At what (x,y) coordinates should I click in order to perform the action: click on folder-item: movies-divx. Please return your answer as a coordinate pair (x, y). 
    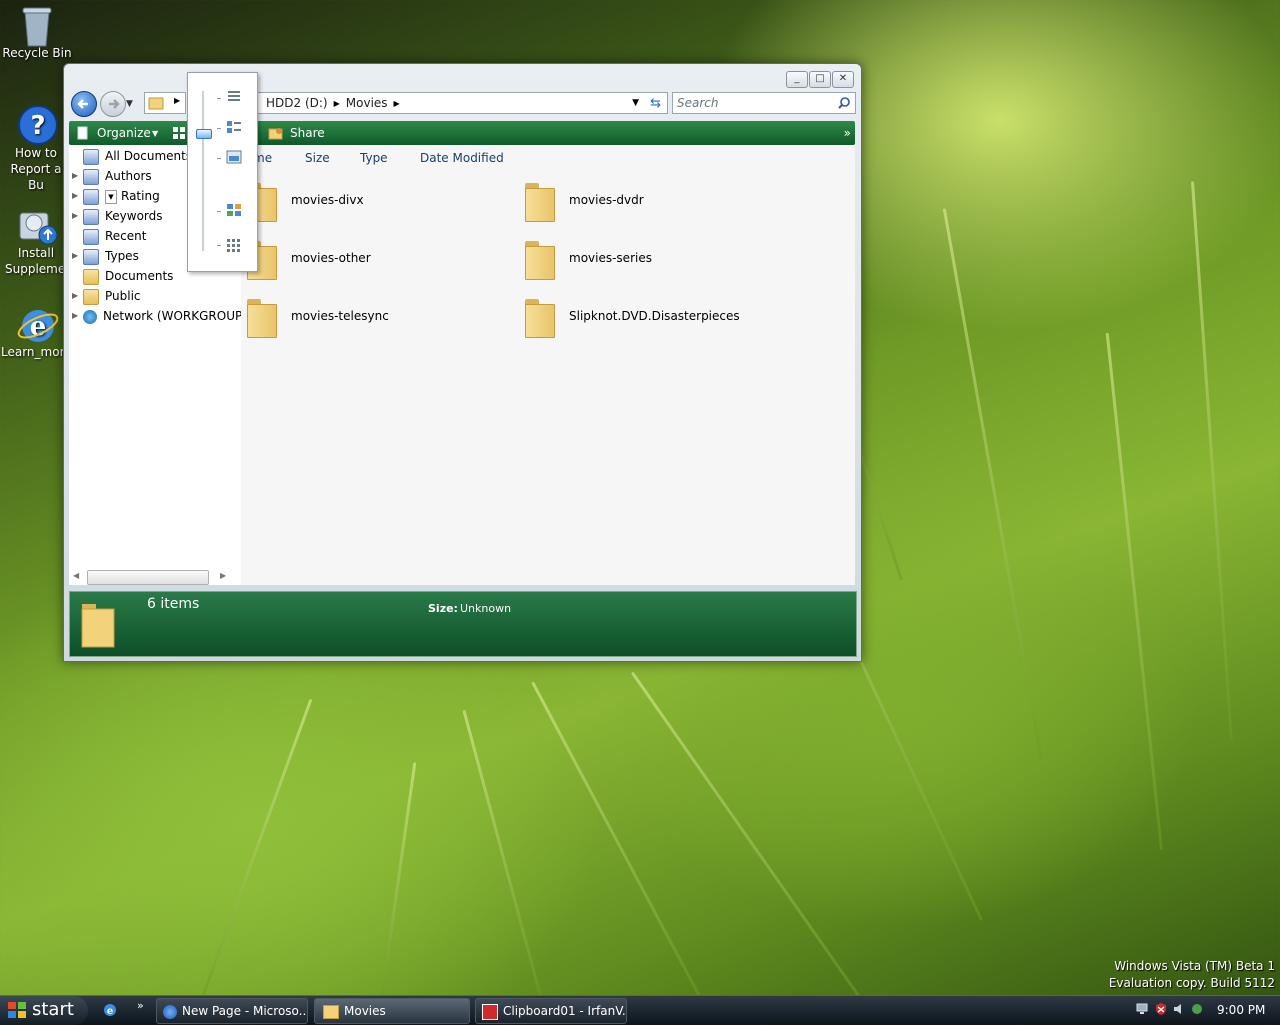
    Looking at the image, I should click on (304, 200).